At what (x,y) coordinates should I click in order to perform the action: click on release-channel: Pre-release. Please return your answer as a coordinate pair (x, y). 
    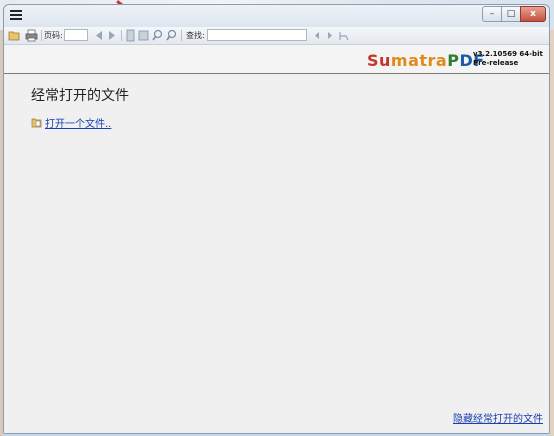
    Looking at the image, I should click on (496, 63).